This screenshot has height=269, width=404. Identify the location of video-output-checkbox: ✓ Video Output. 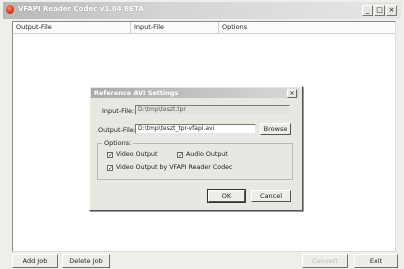
(132, 154).